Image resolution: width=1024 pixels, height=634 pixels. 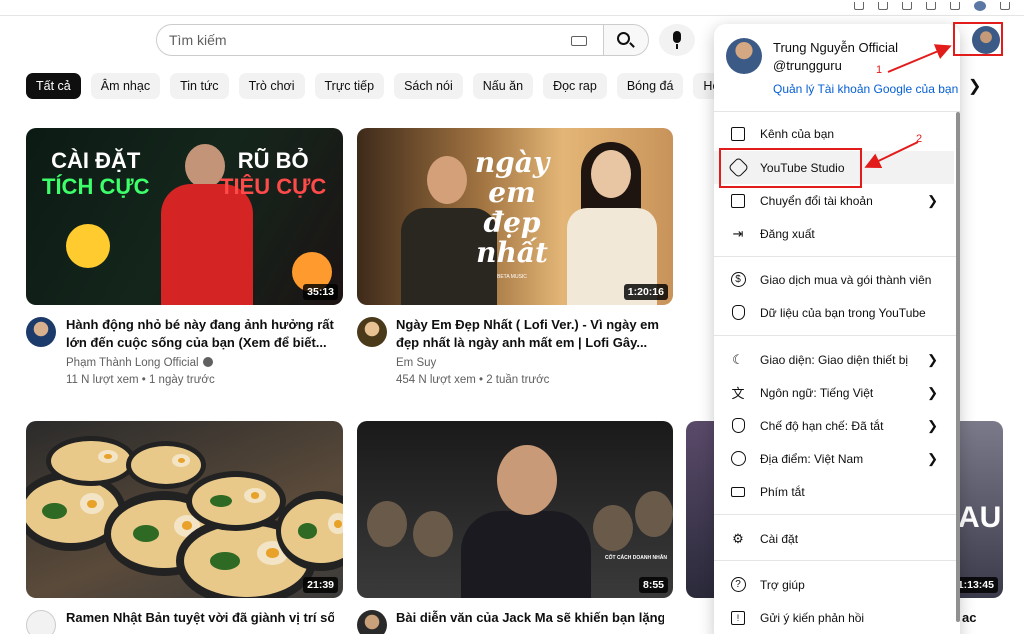 I want to click on feedback-icon: !, so click(x=738, y=618).